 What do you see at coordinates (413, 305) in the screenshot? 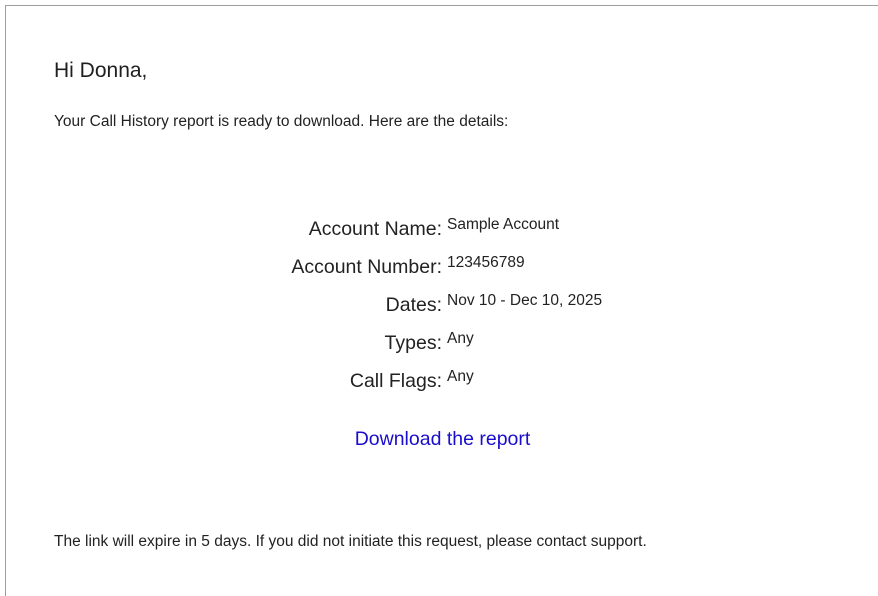
I see `detail-label: Dates:` at bounding box center [413, 305].